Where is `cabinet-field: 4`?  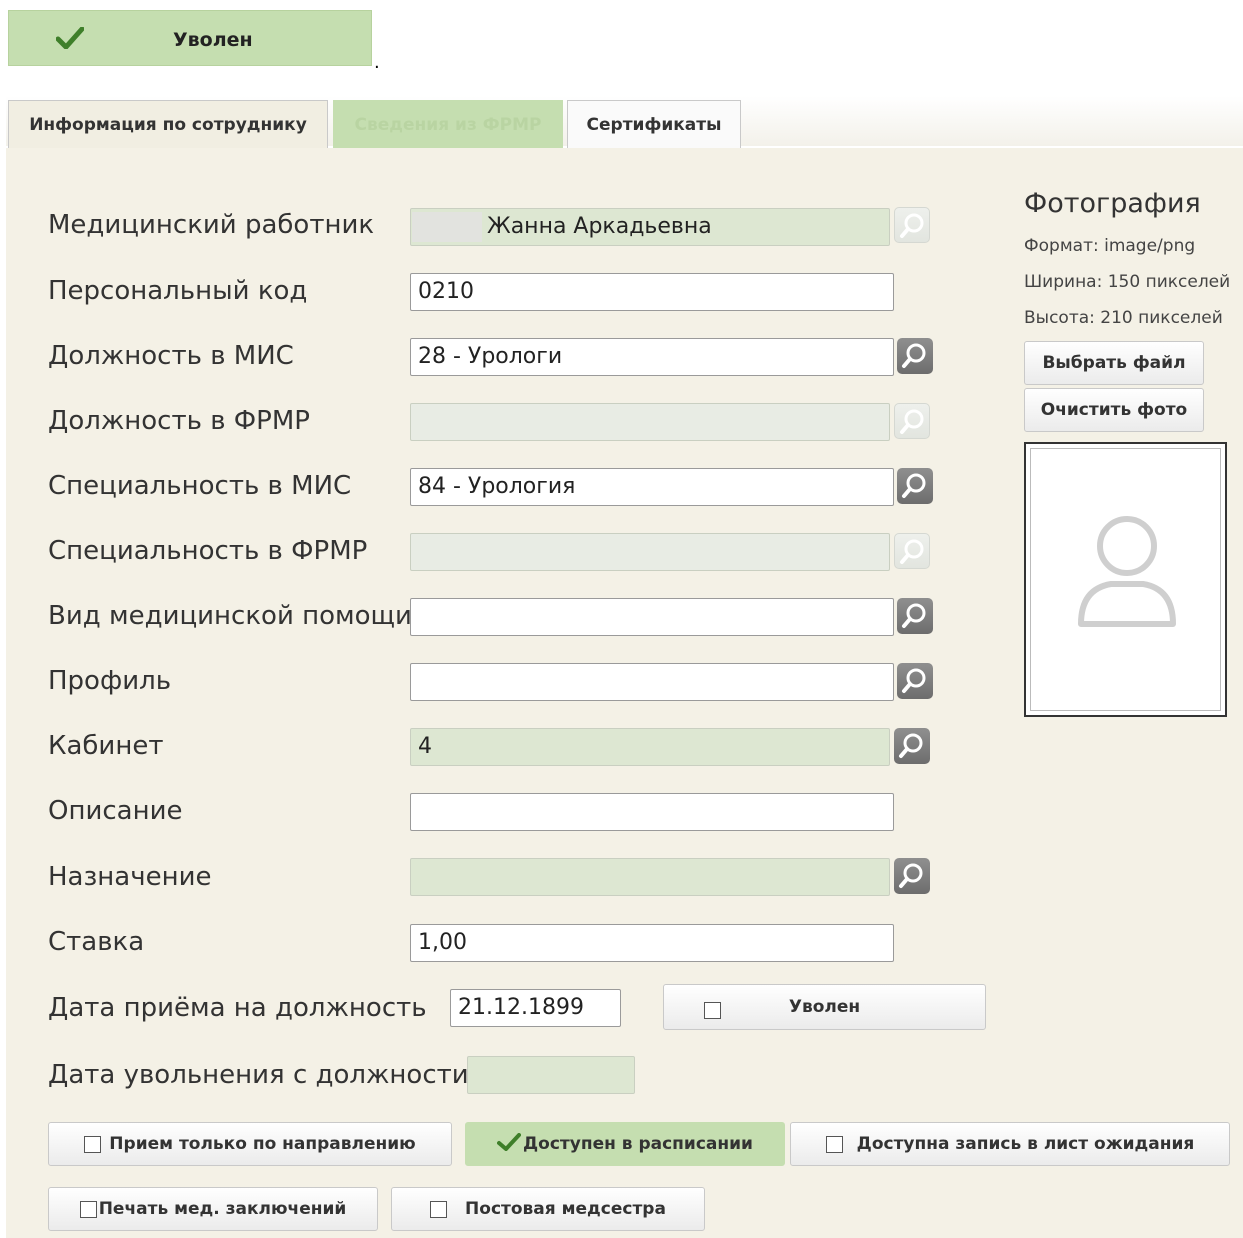 cabinet-field: 4 is located at coordinates (650, 747).